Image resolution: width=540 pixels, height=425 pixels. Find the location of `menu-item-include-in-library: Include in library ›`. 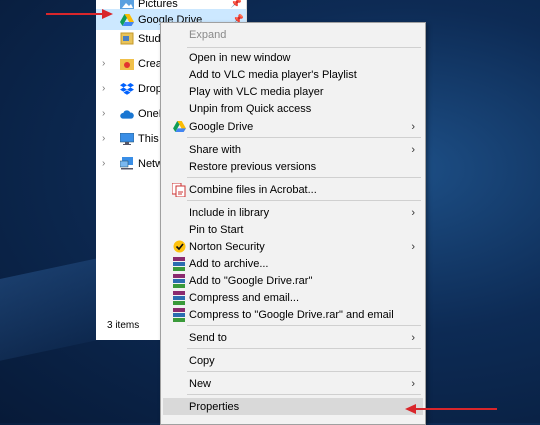

menu-item-include-in-library: Include in library › is located at coordinates (293, 212).